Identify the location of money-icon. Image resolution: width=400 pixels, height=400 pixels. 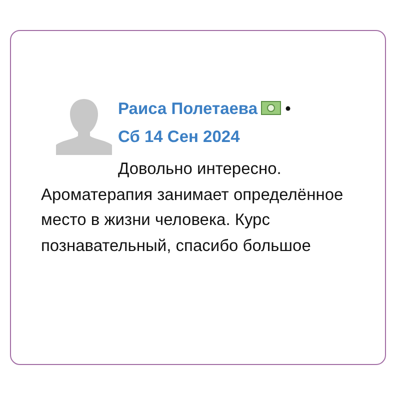
(270, 108).